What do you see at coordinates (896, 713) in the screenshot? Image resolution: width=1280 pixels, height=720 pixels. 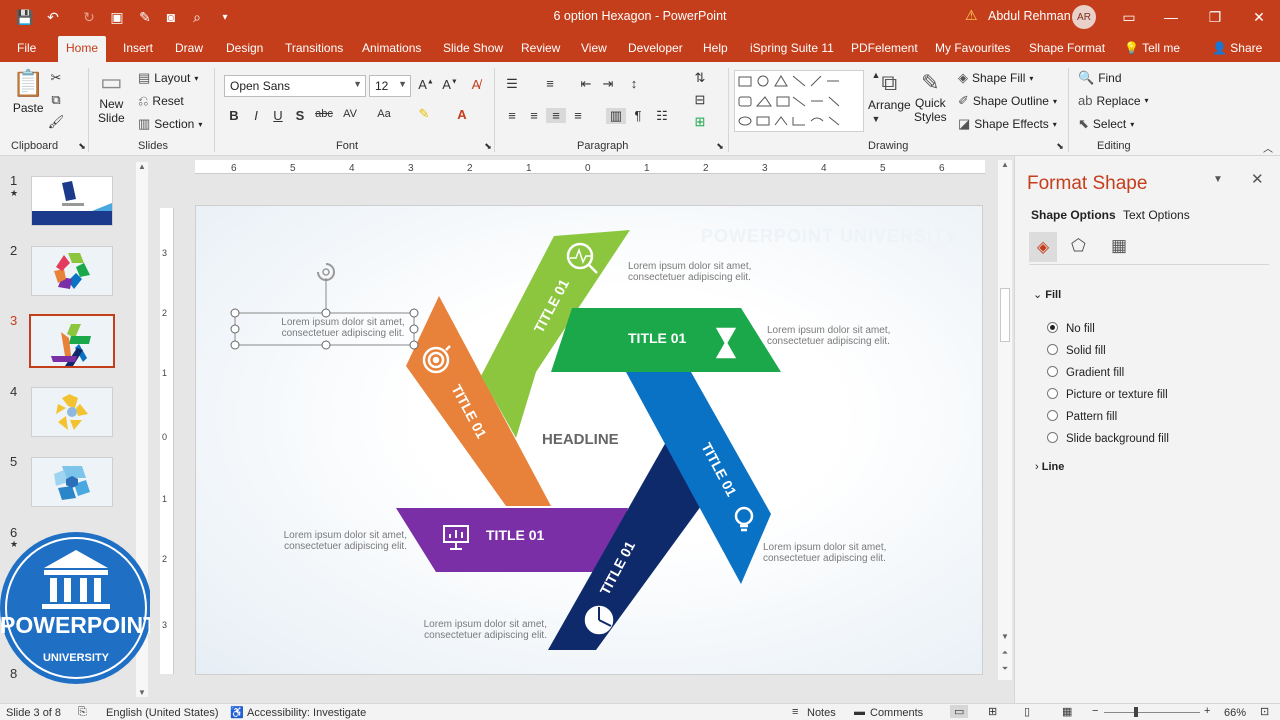 I see `comments-button: Comments` at bounding box center [896, 713].